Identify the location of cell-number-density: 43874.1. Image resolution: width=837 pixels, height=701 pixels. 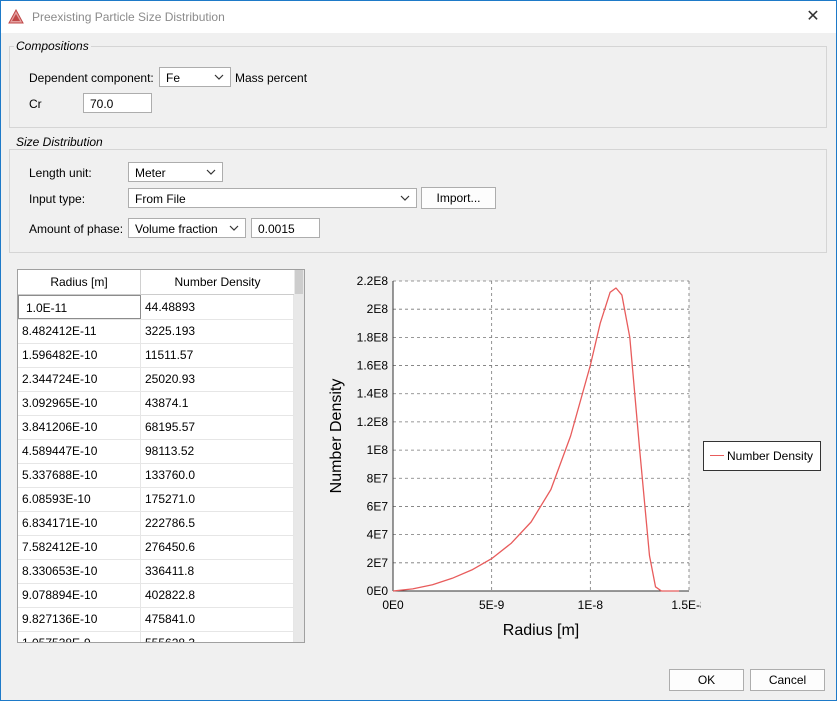
(217, 403).